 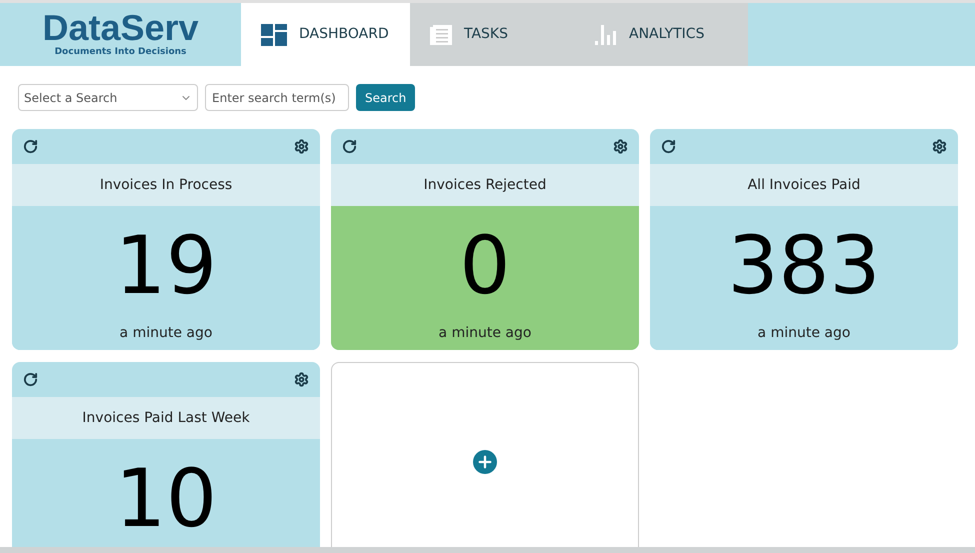 I want to click on metric-value: 383, so click(x=804, y=266).